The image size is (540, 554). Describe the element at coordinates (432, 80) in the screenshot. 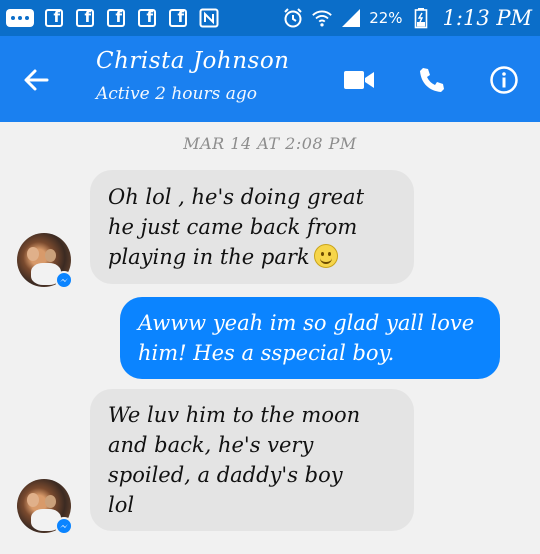

I see `phone-call-icon` at that location.